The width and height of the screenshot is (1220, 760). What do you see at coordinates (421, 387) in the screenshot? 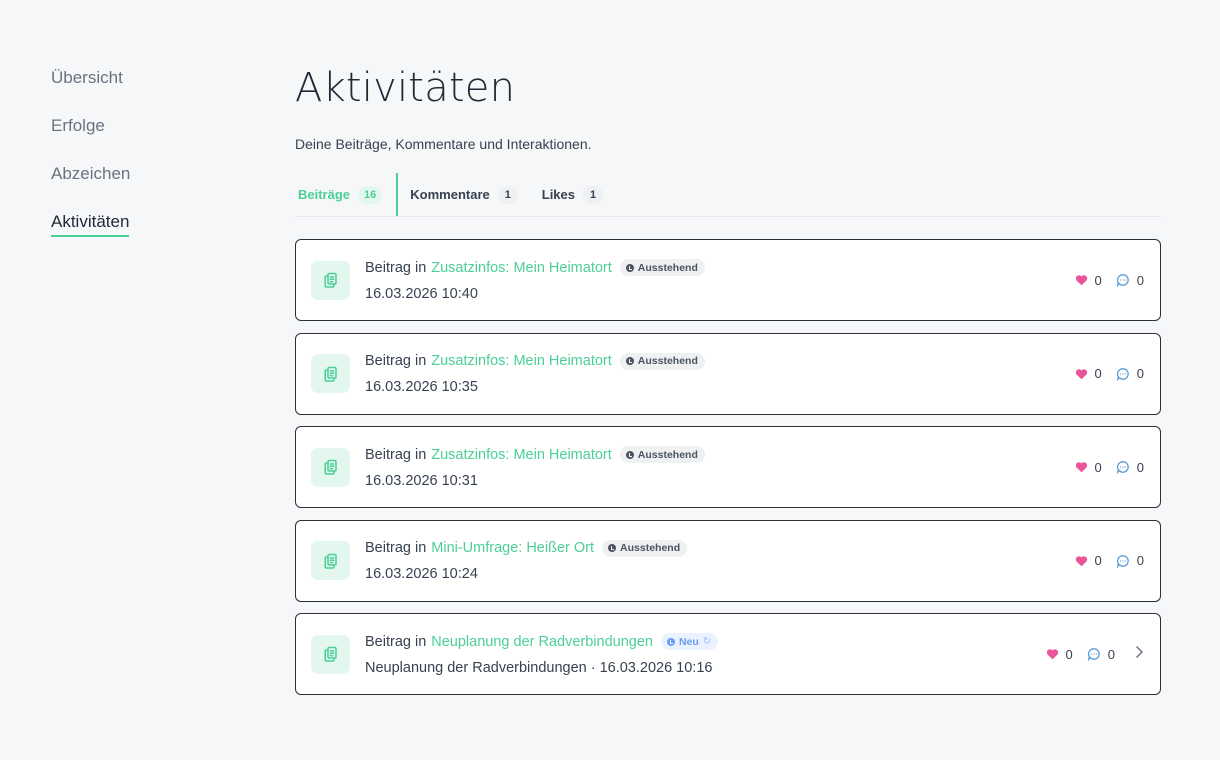
I see `post-details: 16.03.2026 10:35` at bounding box center [421, 387].